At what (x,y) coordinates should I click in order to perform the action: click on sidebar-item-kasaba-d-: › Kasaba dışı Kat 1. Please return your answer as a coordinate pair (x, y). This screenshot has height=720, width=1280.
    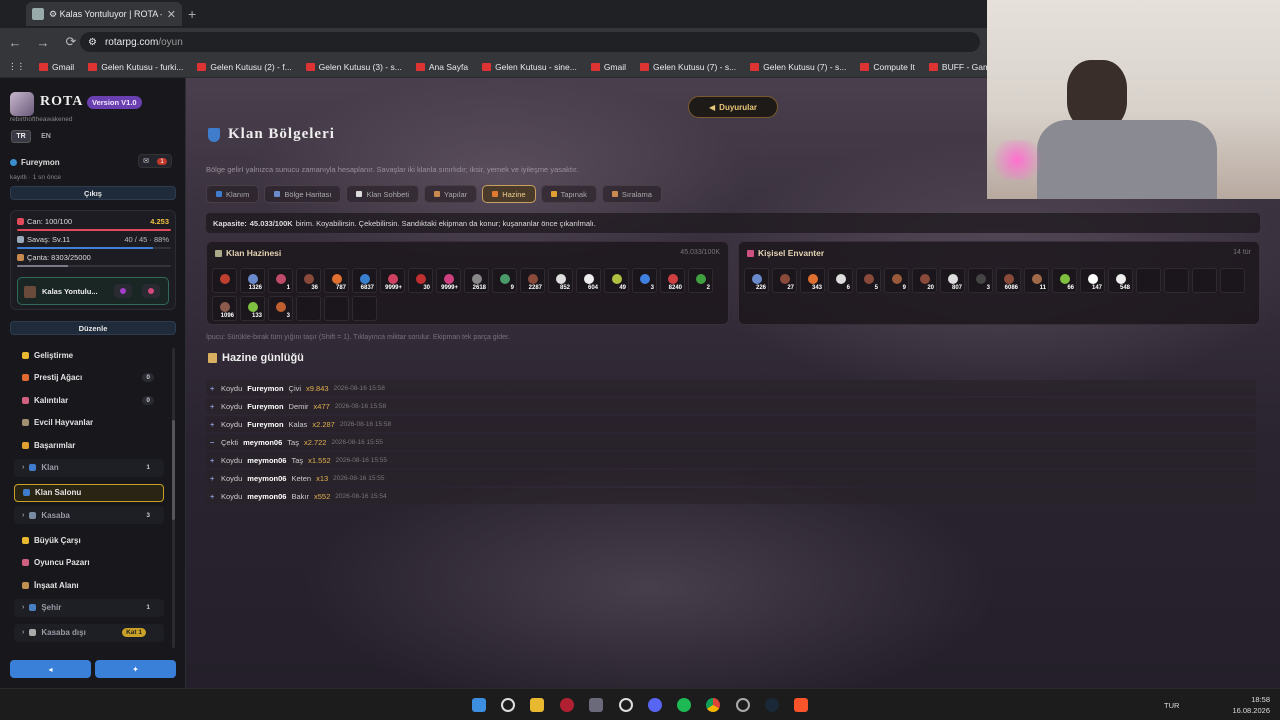
    Looking at the image, I should click on (89, 632).